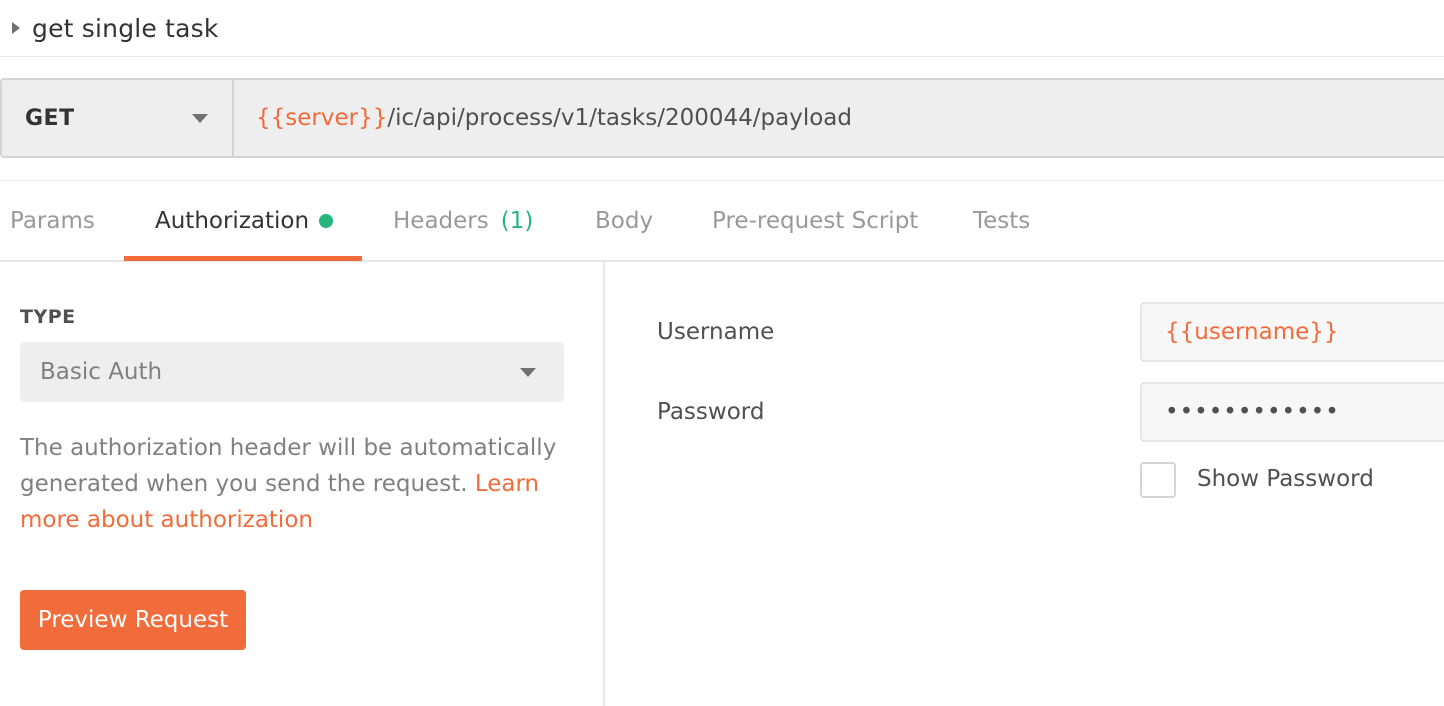 This screenshot has width=1444, height=706. Describe the element at coordinates (125, 28) in the screenshot. I see `request-title: get single task` at that location.